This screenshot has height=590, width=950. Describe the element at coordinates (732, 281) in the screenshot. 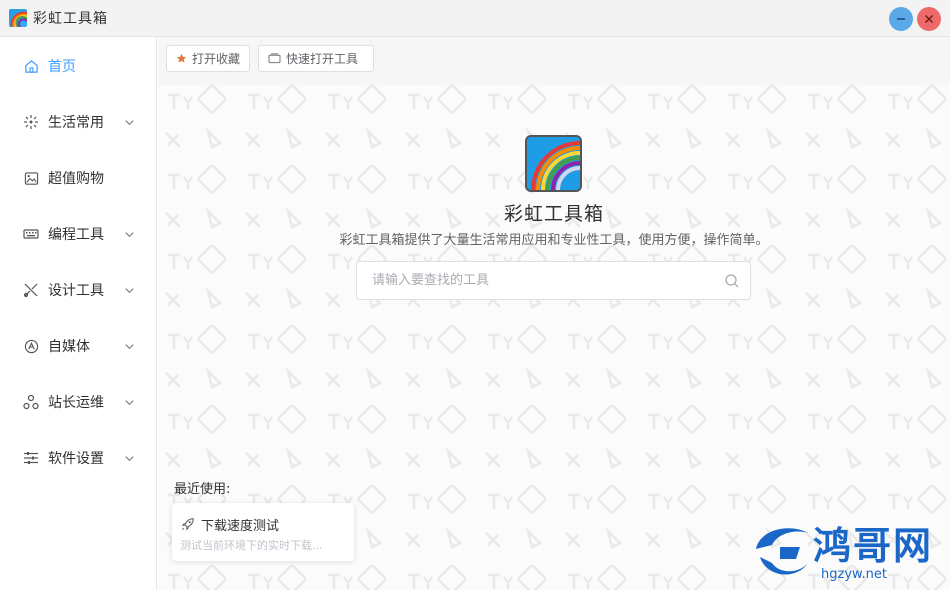

I see `search-icon` at that location.